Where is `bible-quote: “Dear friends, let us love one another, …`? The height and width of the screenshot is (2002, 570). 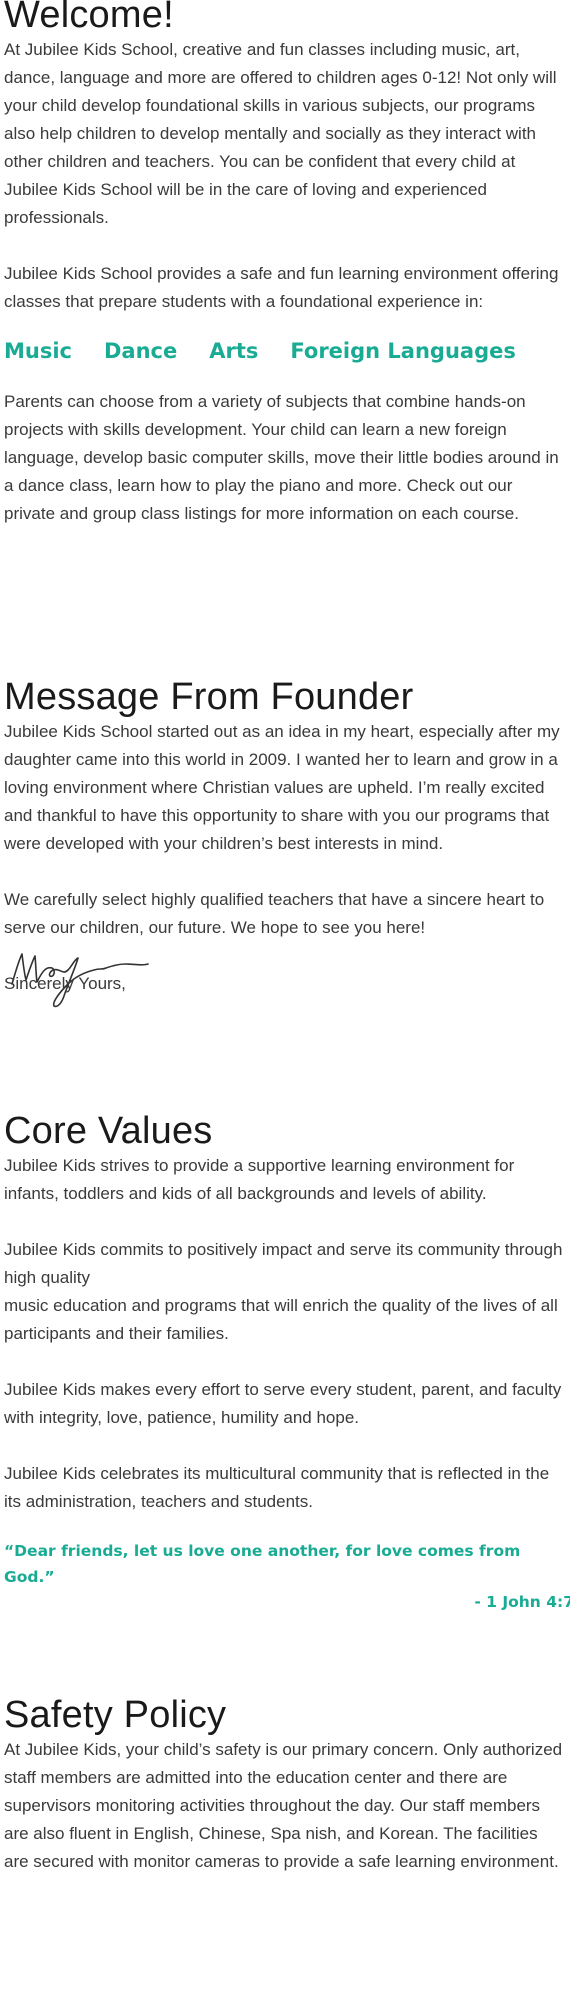 bible-quote: “Dear friends, let us love one another, … is located at coordinates (262, 1564).